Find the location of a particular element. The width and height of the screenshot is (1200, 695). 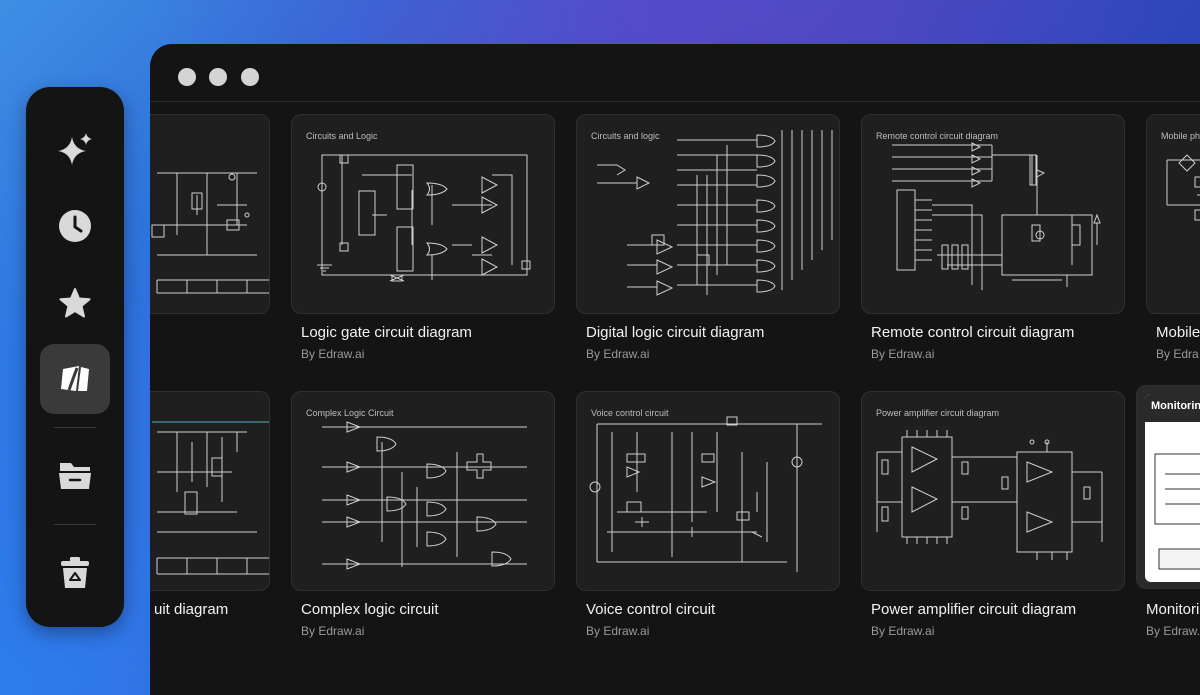

favorites-icon is located at coordinates (75, 303).